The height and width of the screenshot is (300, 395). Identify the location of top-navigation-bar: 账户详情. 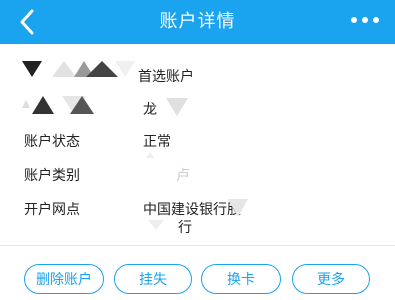
(197, 22).